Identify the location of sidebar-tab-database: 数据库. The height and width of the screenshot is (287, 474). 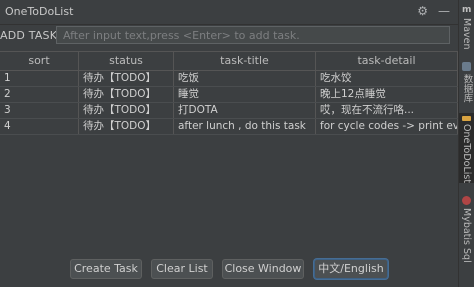
(466, 82).